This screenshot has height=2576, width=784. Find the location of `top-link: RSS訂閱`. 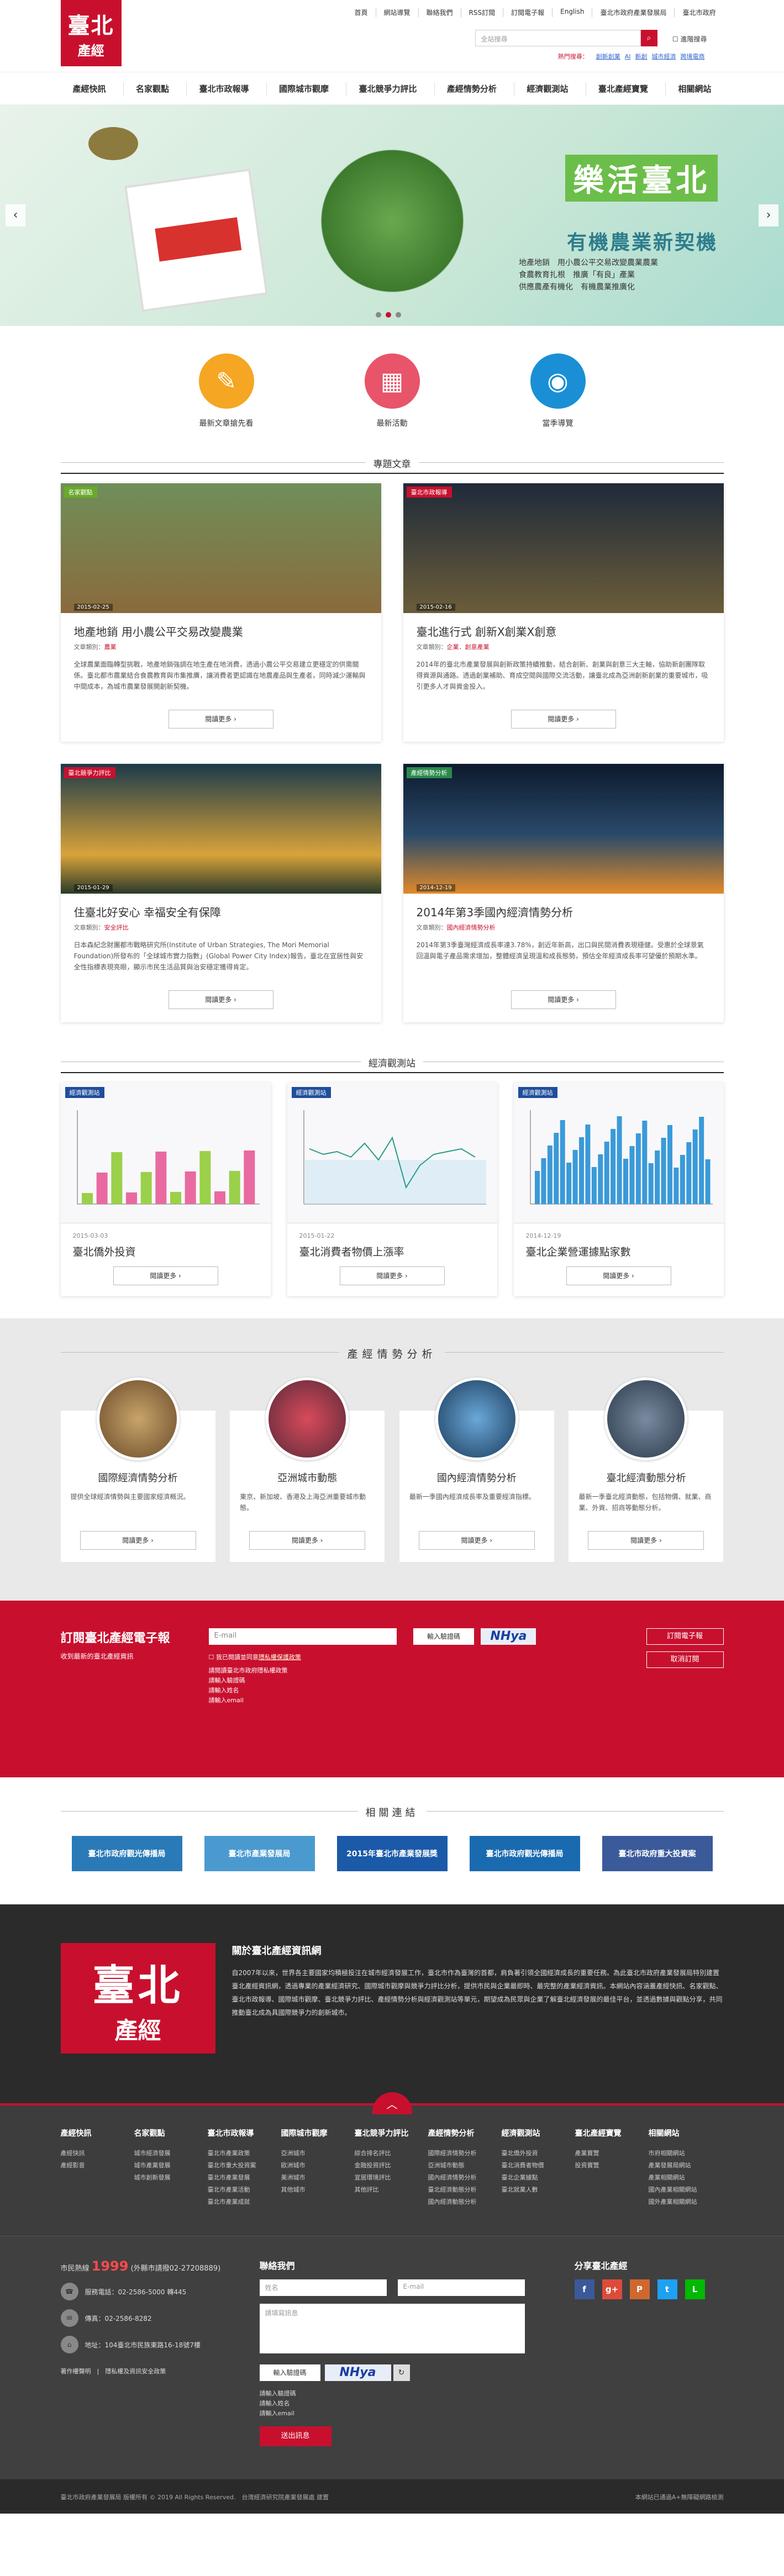

top-link: RSS訂閱 is located at coordinates (481, 12).